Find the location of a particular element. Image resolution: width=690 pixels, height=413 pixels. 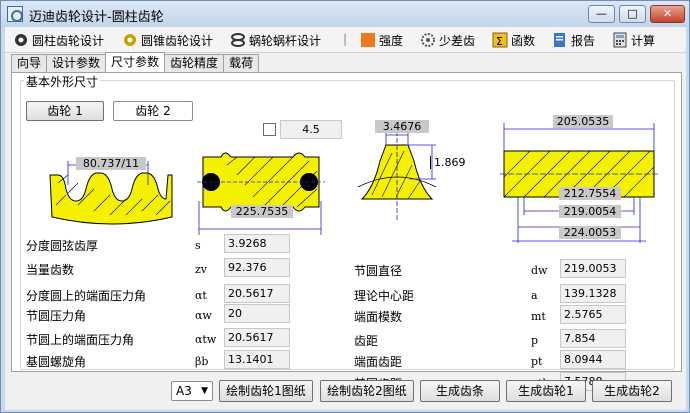

calculator-icon is located at coordinates (620, 40).